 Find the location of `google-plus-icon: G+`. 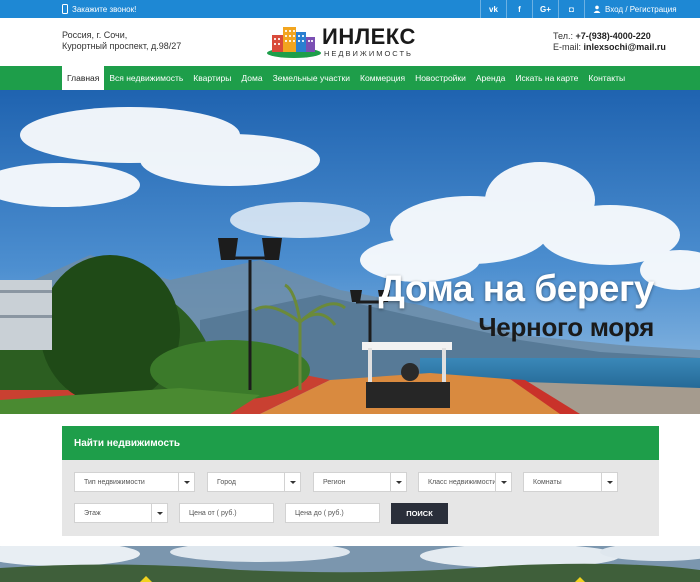

google-plus-icon: G+ is located at coordinates (545, 9).